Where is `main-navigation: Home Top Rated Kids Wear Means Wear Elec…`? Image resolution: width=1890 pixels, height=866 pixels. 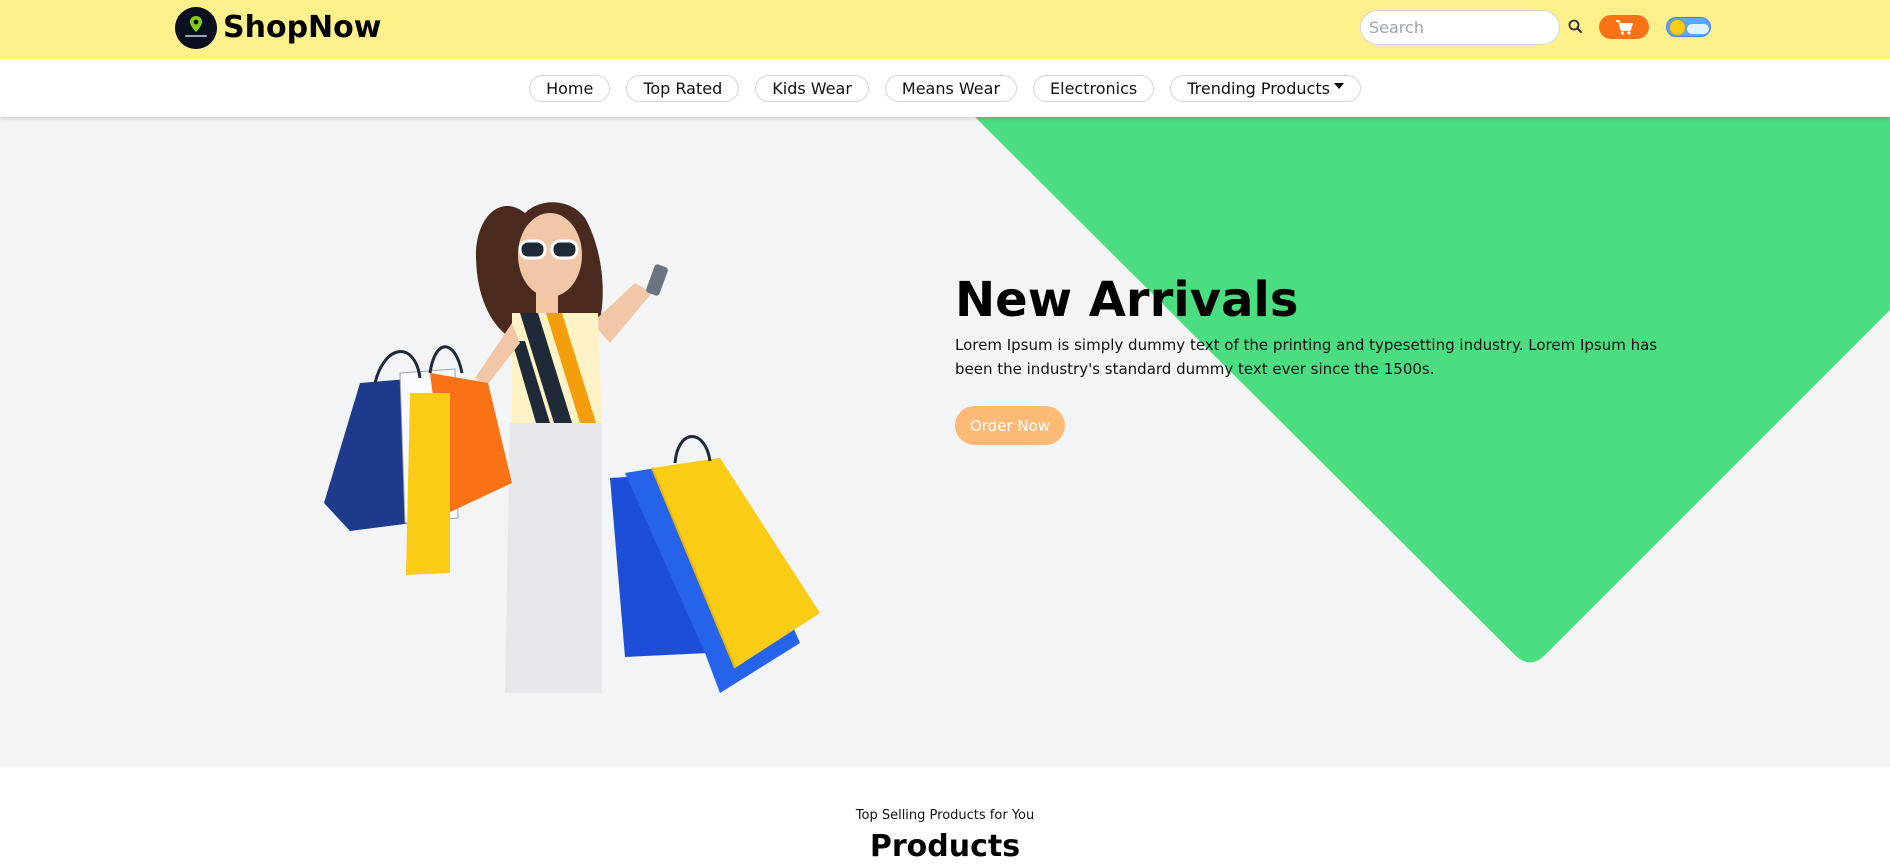
main-navigation: Home Top Rated Kids Wear Means Wear Elec… is located at coordinates (945, 88).